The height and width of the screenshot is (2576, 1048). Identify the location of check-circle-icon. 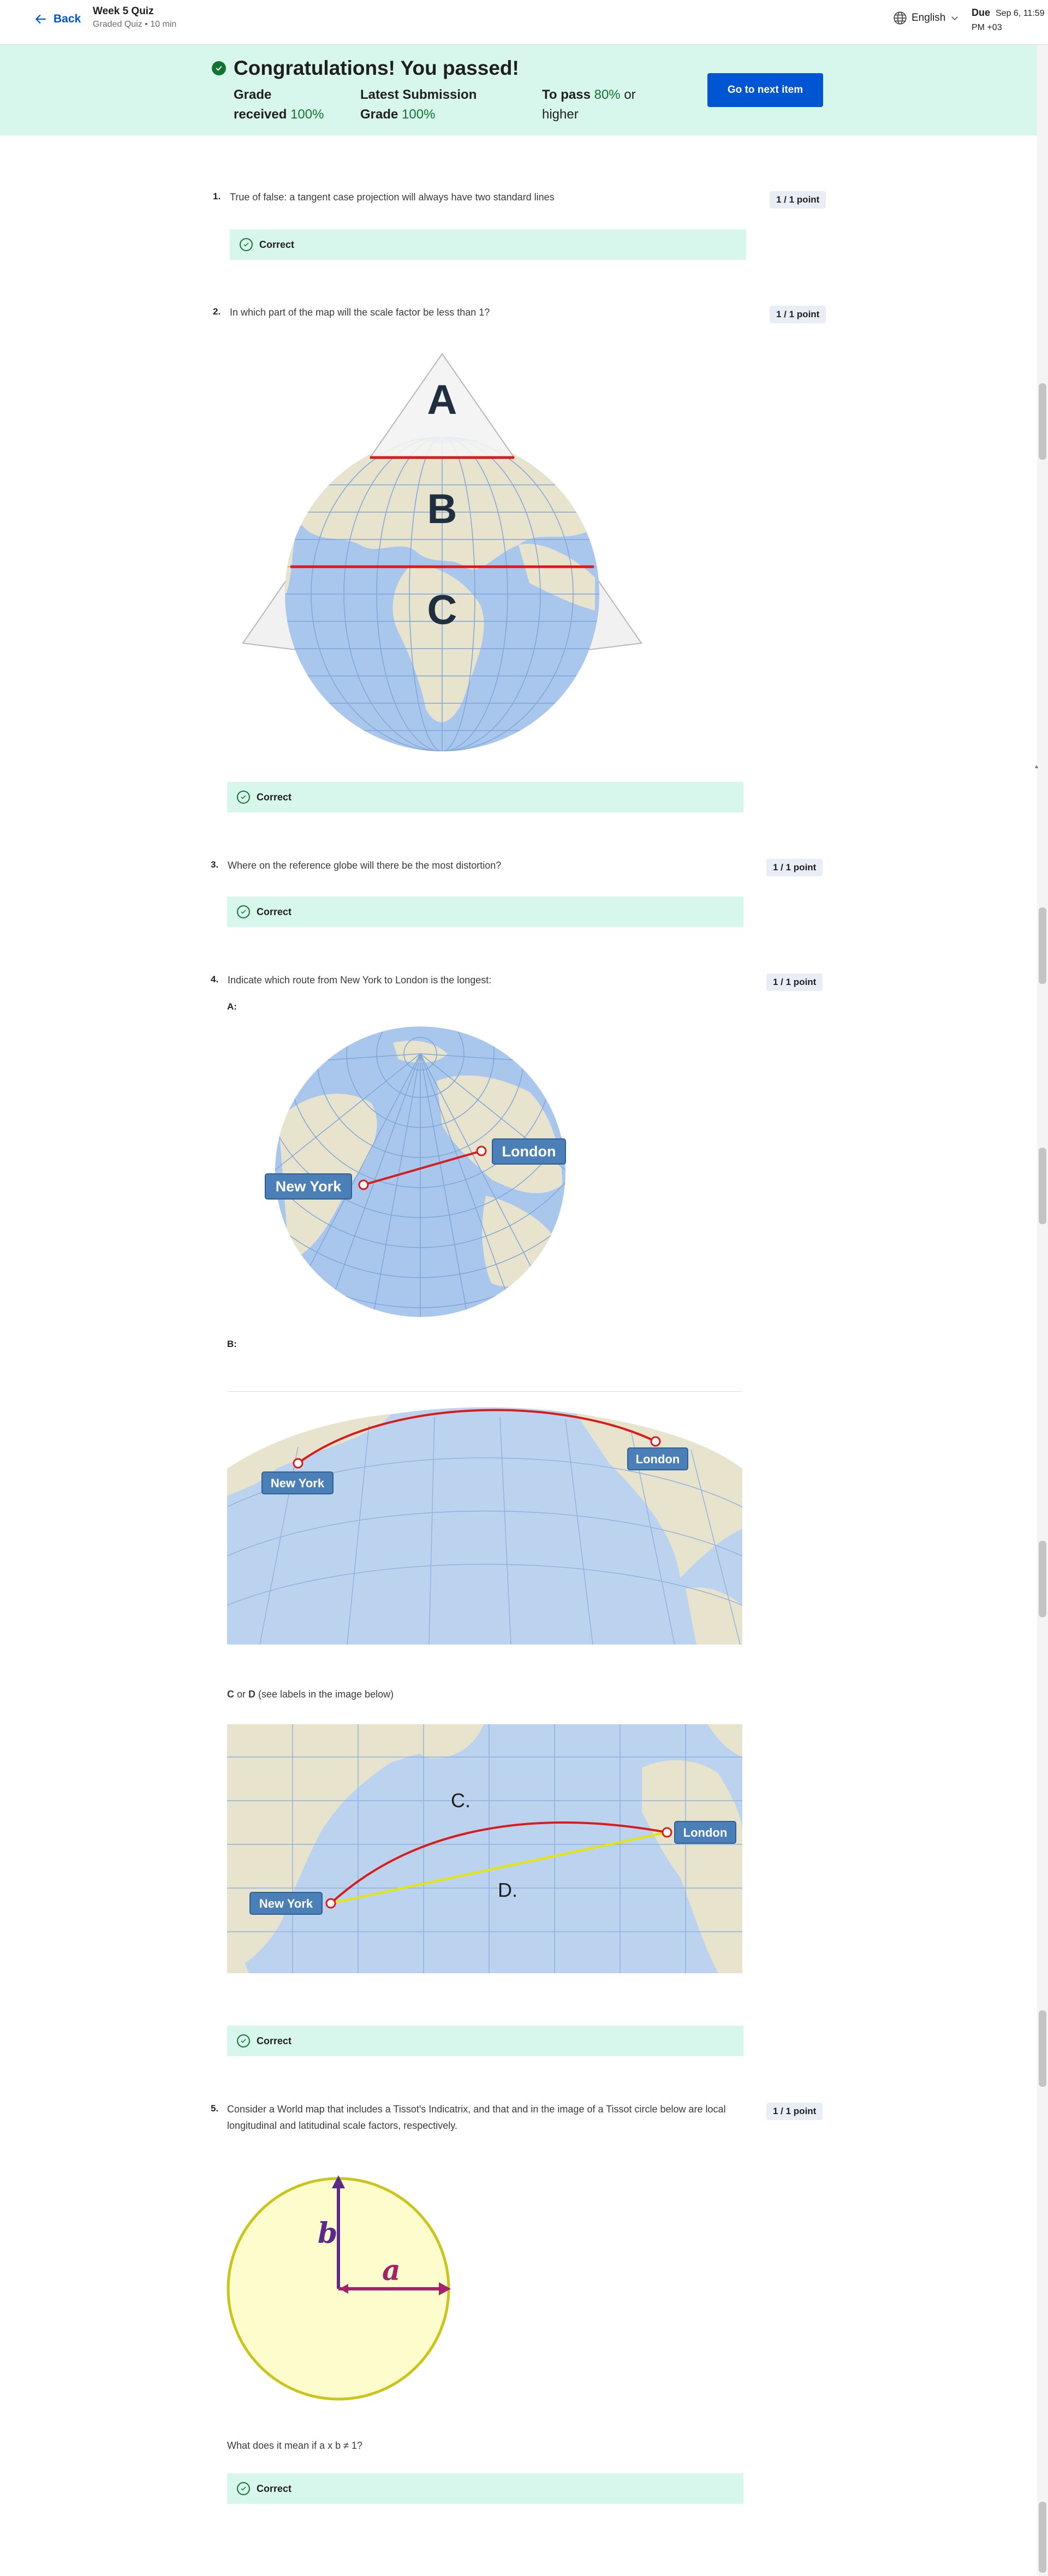
(219, 68).